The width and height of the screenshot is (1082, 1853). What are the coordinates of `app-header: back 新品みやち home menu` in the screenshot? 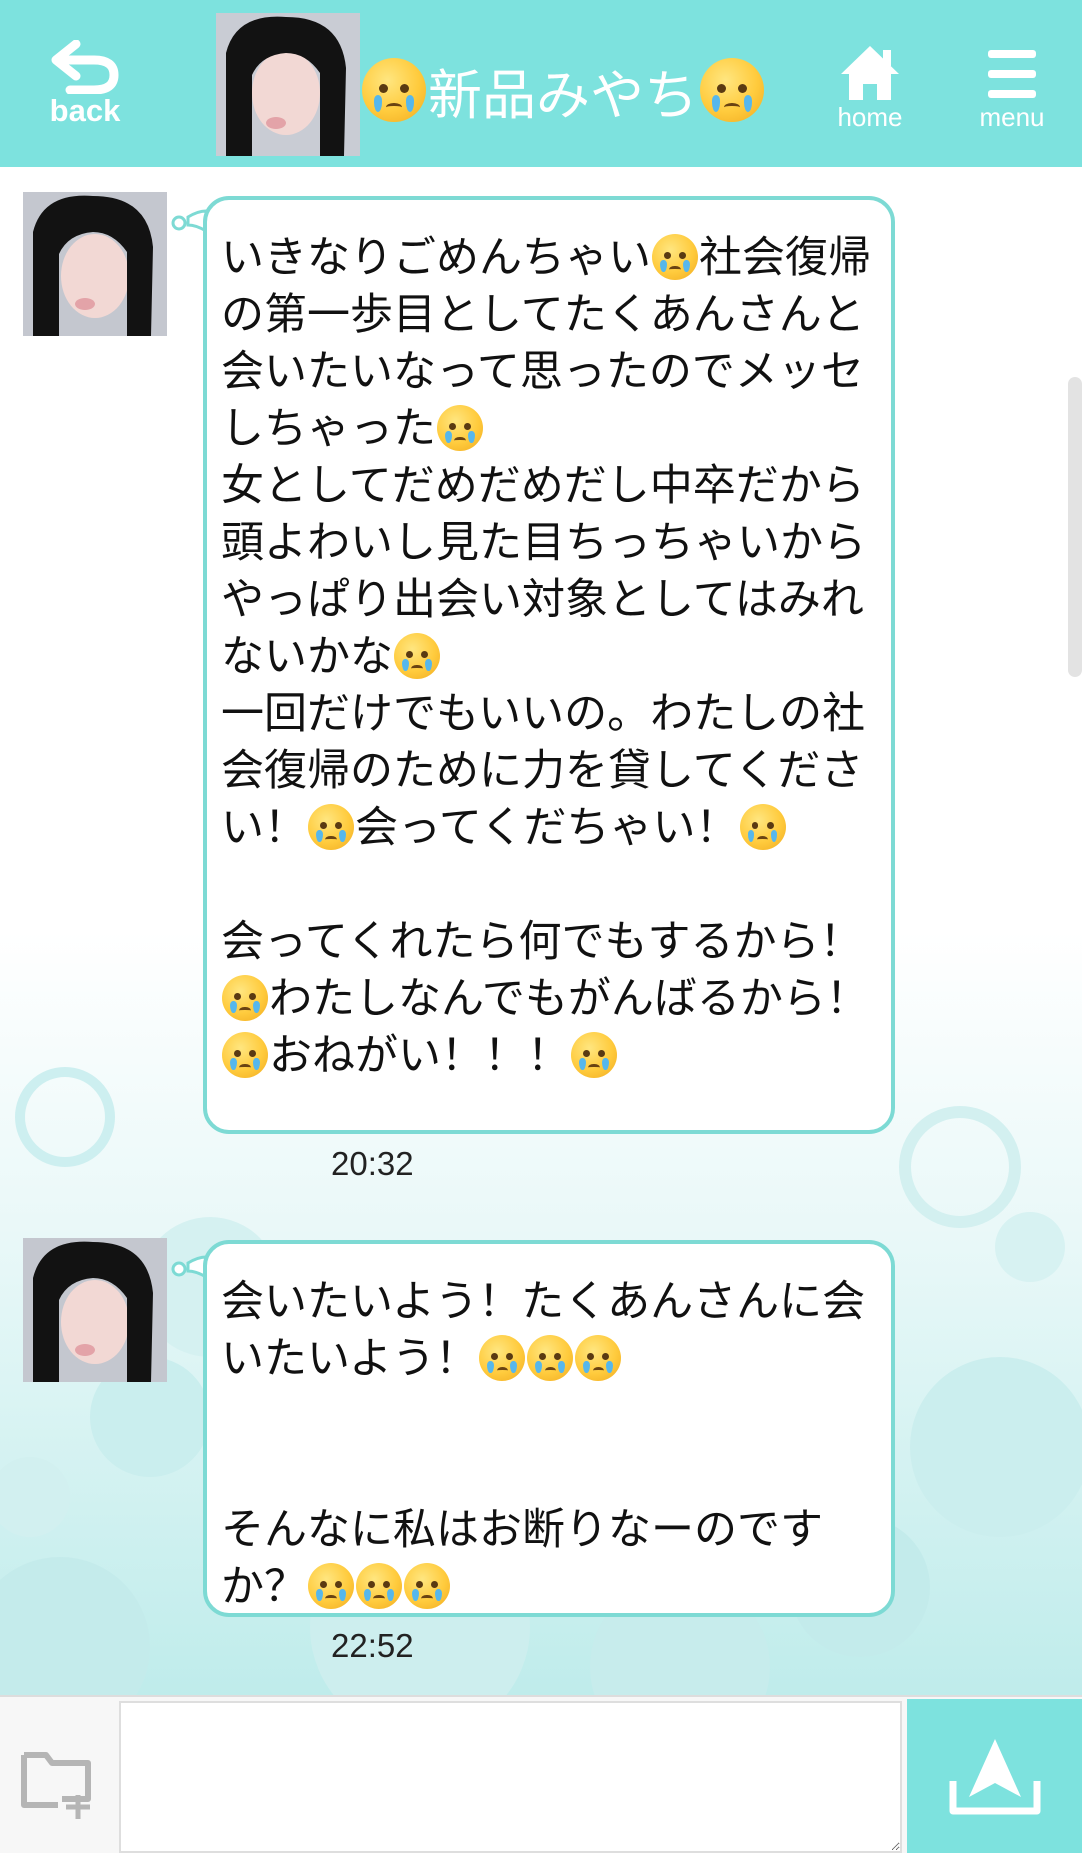 It's located at (541, 83).